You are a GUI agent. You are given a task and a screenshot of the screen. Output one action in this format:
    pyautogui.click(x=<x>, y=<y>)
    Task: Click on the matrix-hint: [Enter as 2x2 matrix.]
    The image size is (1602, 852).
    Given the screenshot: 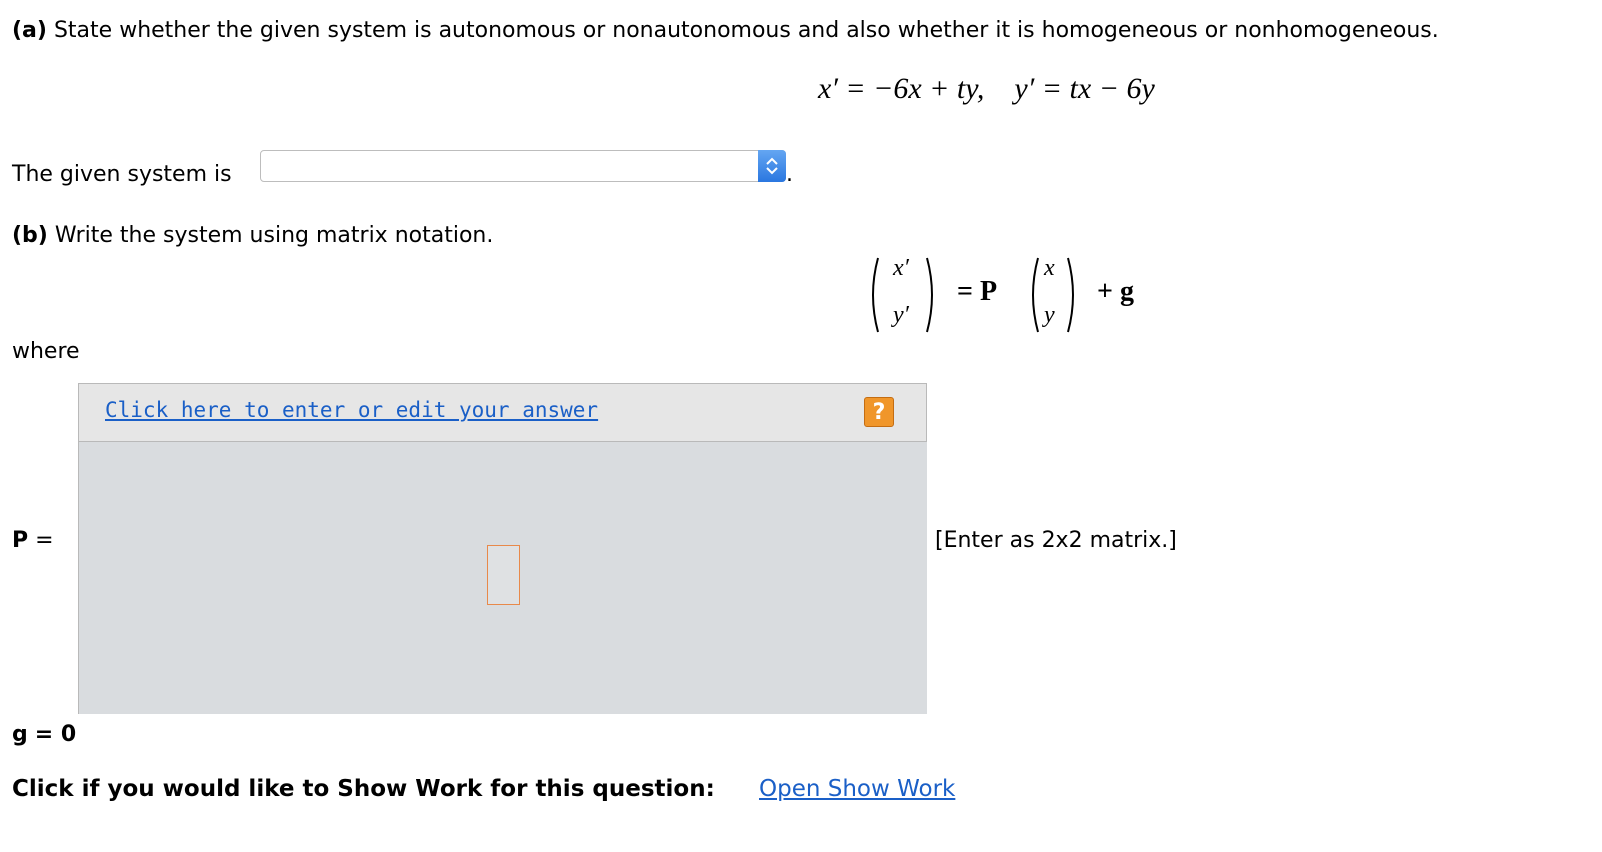 What is the action you would take?
    pyautogui.click(x=1056, y=540)
    